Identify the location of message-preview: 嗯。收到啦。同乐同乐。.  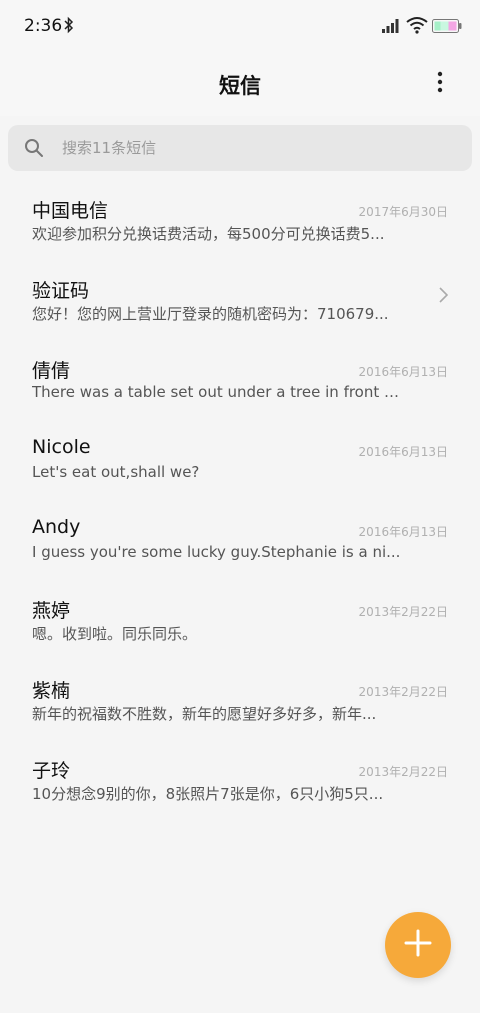
(115, 634).